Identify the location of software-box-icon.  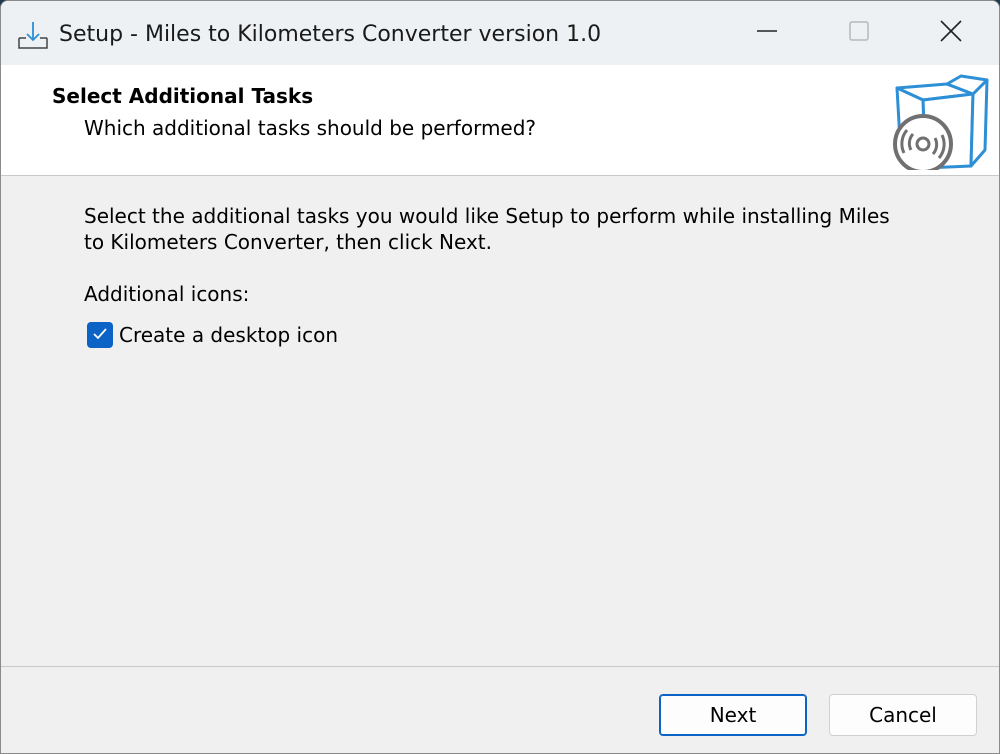
(941, 122).